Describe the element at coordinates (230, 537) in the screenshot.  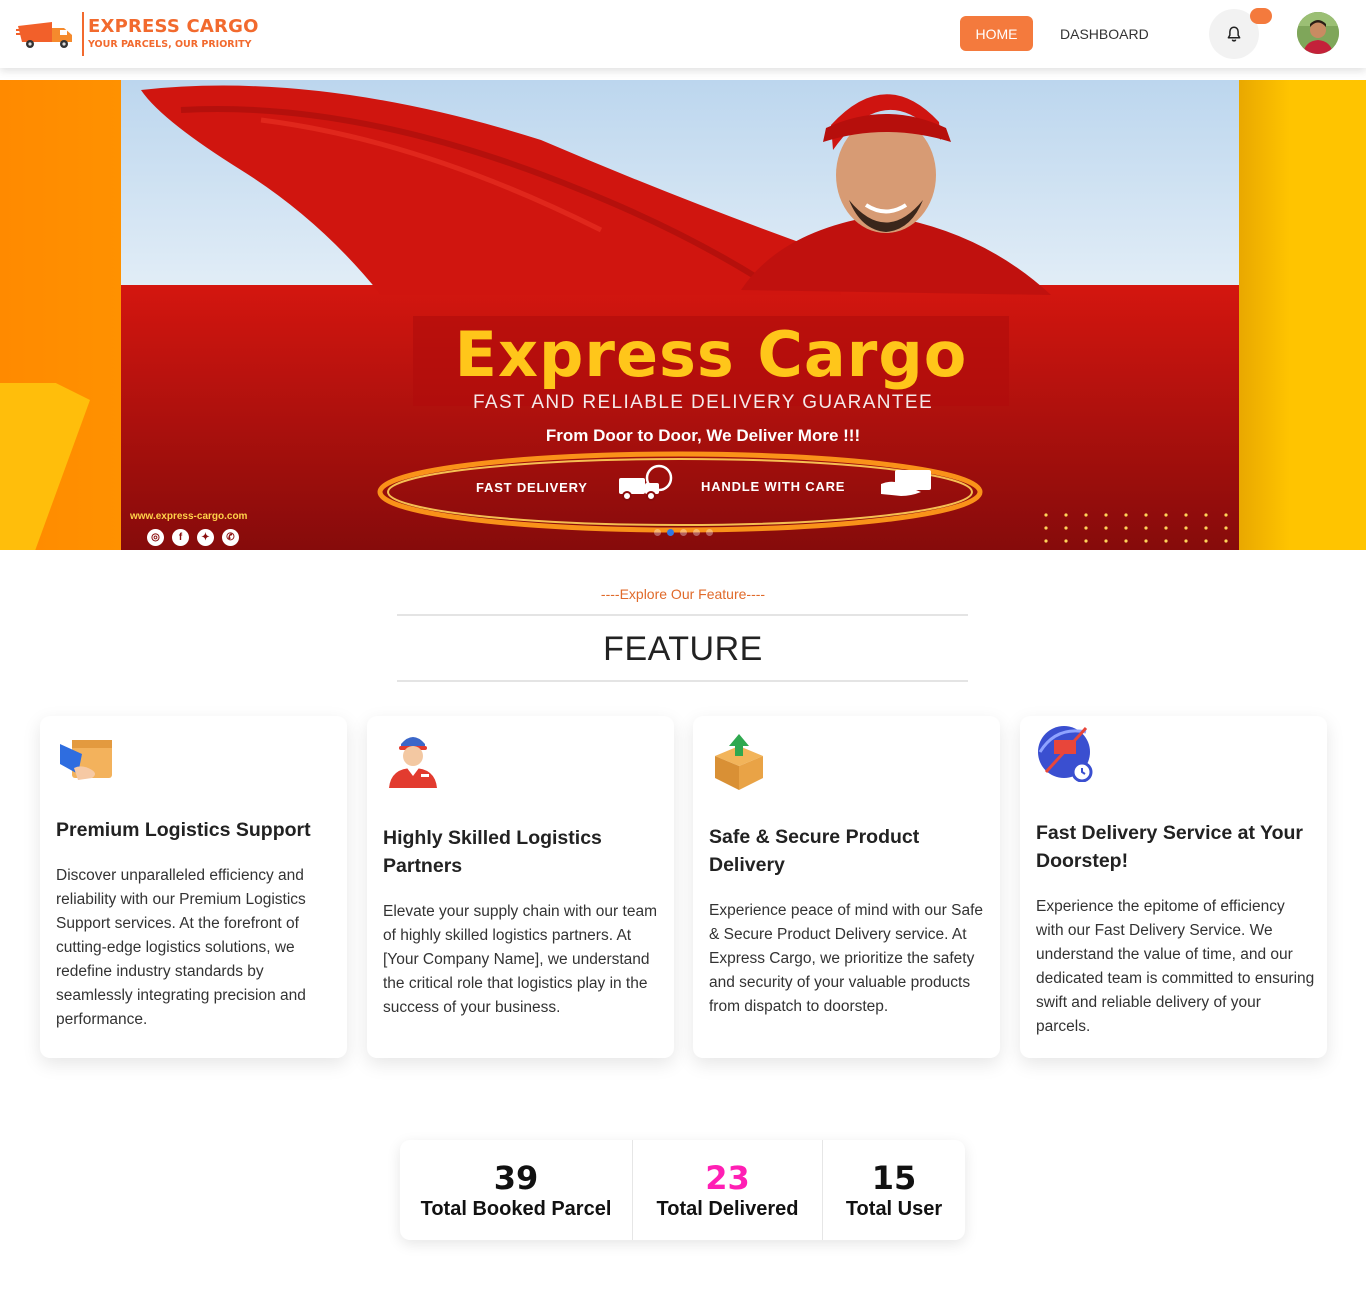
I see `whatsapp-icon: ✆` at that location.